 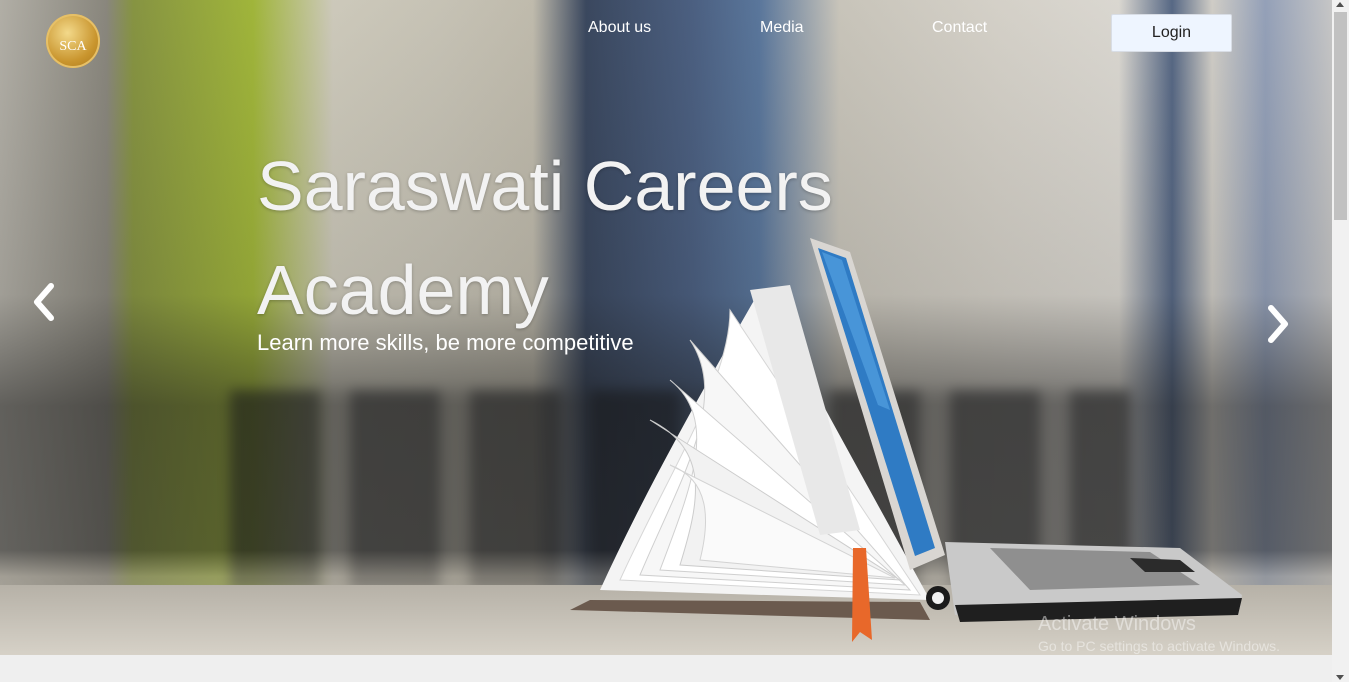 What do you see at coordinates (959, 28) in the screenshot?
I see `nav-contact: Contact` at bounding box center [959, 28].